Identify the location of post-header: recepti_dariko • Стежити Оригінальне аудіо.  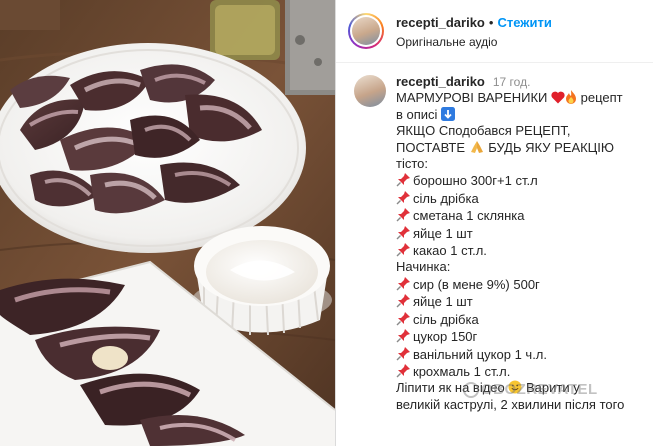
(494, 31).